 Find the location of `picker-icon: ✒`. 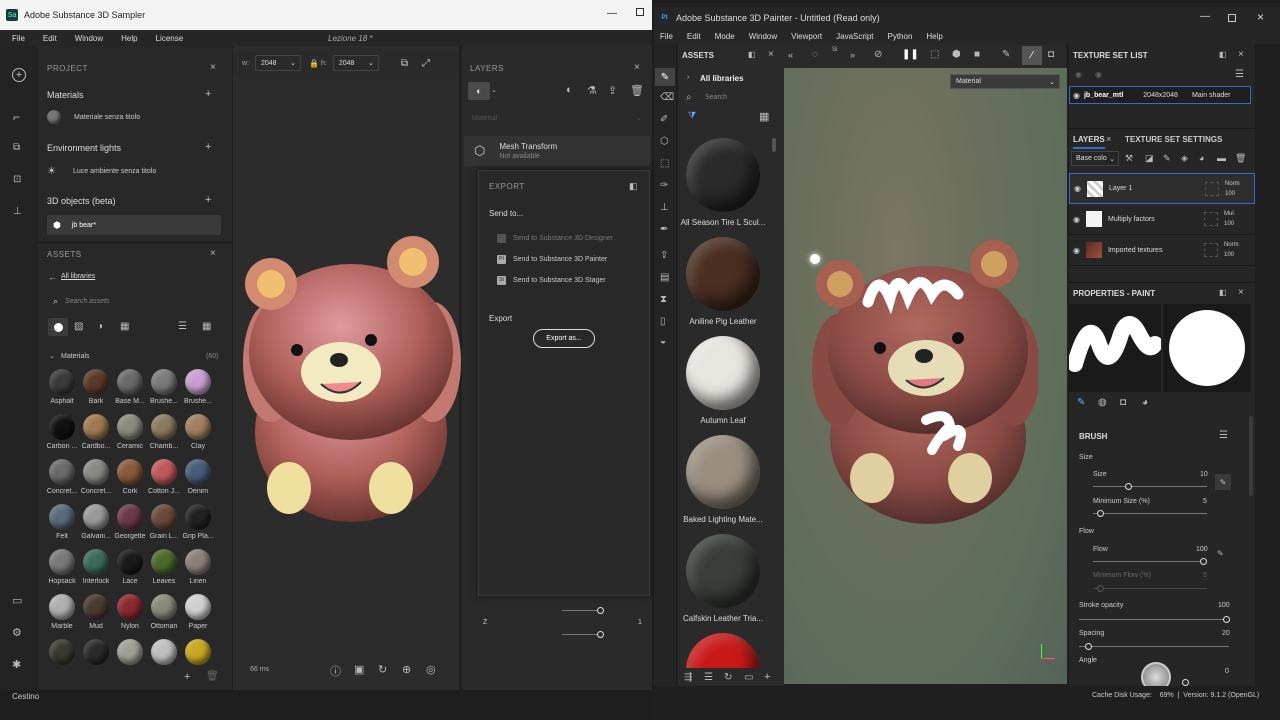

picker-icon: ✒ is located at coordinates (664, 229).